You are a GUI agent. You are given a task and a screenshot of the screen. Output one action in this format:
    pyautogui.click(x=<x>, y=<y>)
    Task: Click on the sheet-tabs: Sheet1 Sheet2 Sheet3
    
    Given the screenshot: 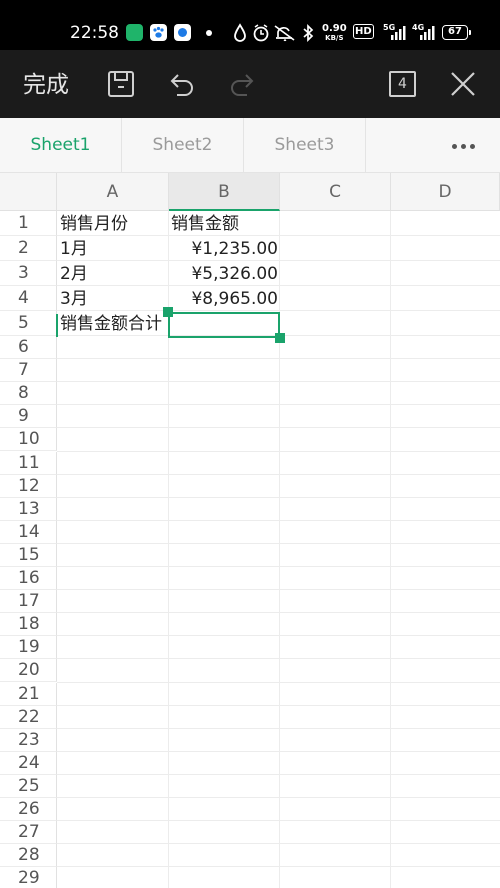 What is the action you would take?
    pyautogui.click(x=250, y=145)
    